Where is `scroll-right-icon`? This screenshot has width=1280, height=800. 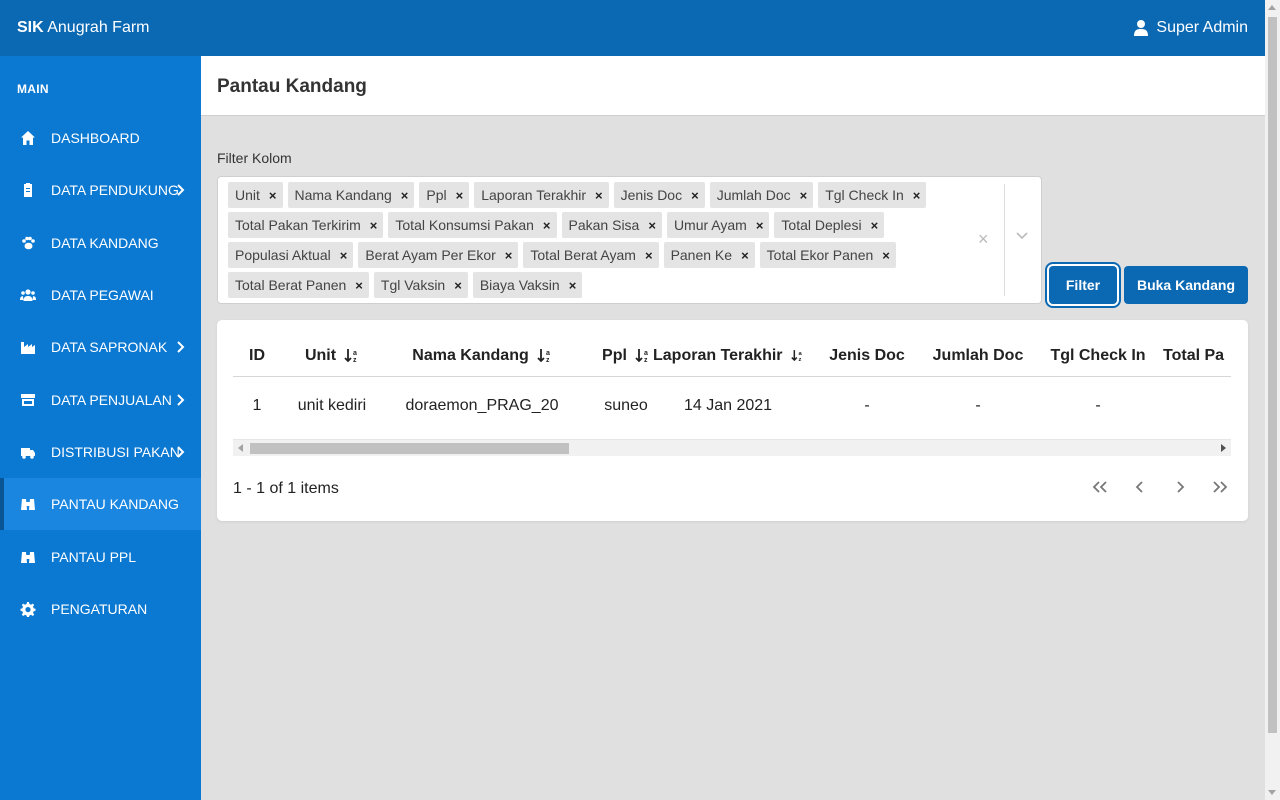 scroll-right-icon is located at coordinates (1223, 448).